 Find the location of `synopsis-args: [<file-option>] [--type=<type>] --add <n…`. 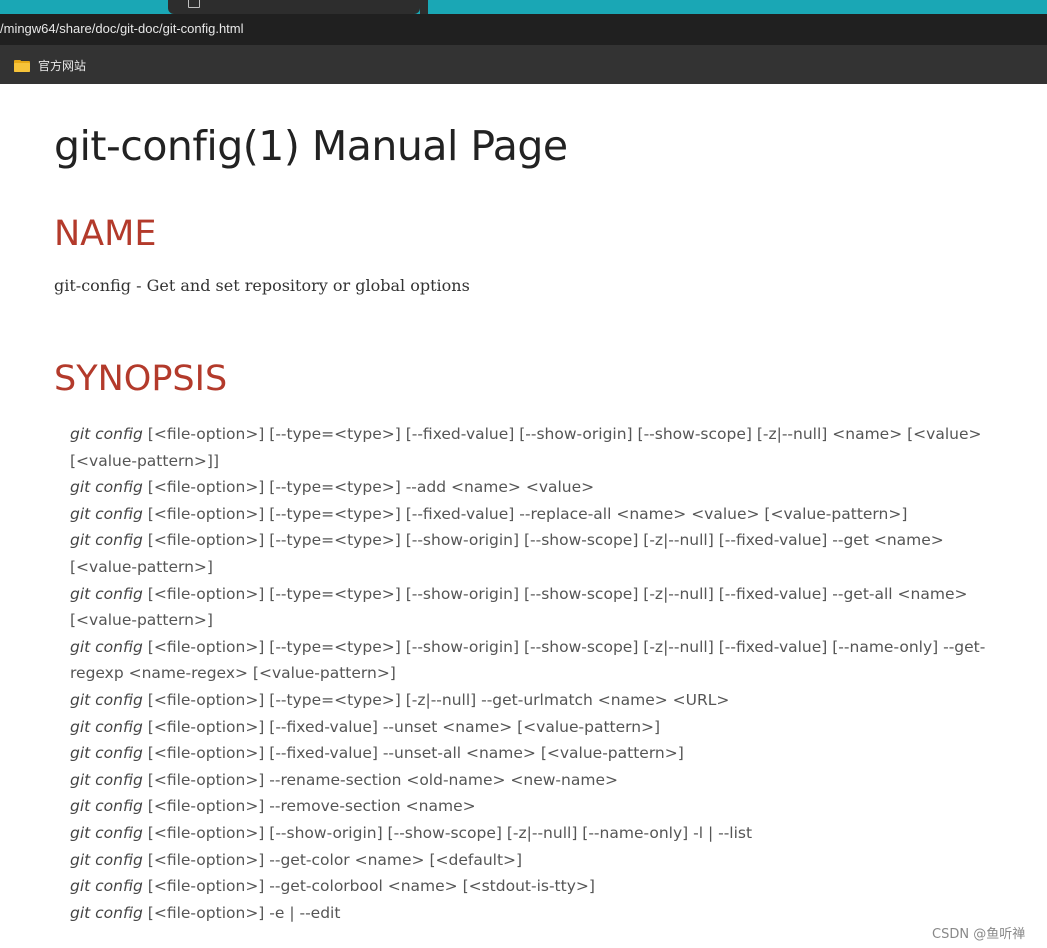

synopsis-args: [<file-option>] [--type=<type>] --add <n… is located at coordinates (371, 487).